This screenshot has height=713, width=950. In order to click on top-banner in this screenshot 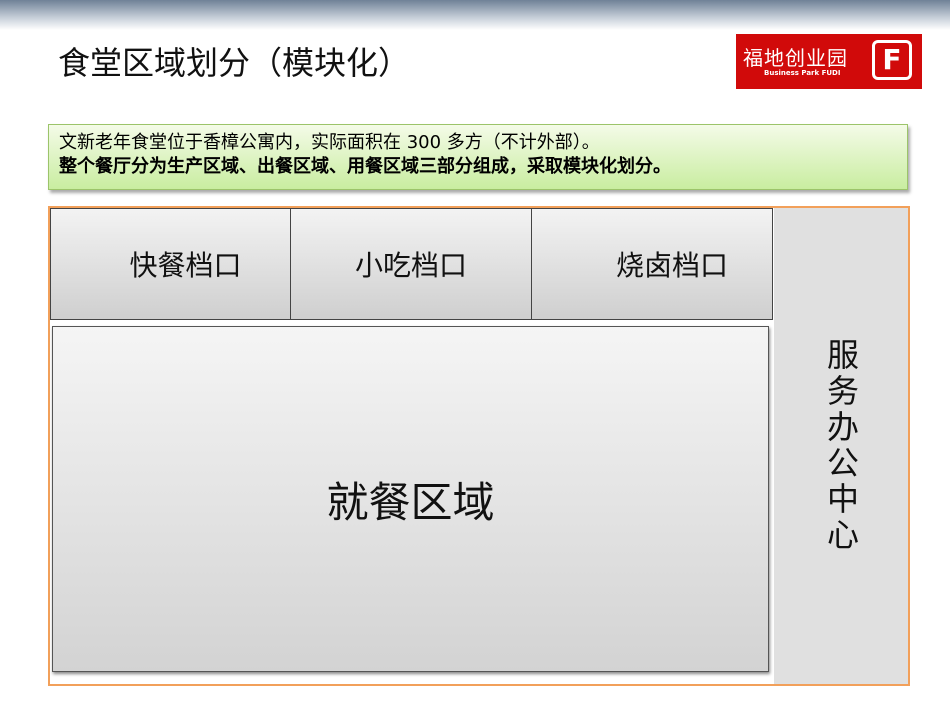, I will do `click(475, 15)`.